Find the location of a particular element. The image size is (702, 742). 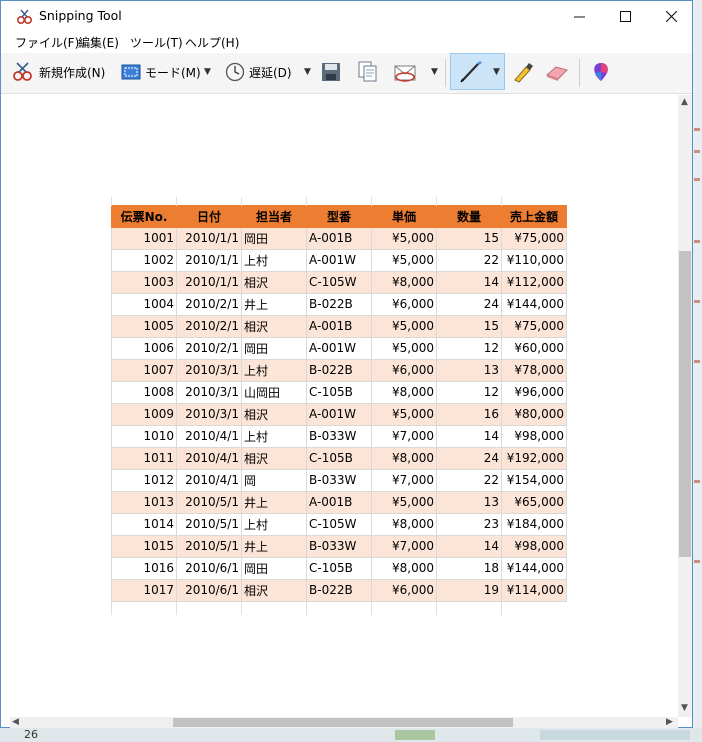

table-cell: 2010/3/1 is located at coordinates (209, 414).